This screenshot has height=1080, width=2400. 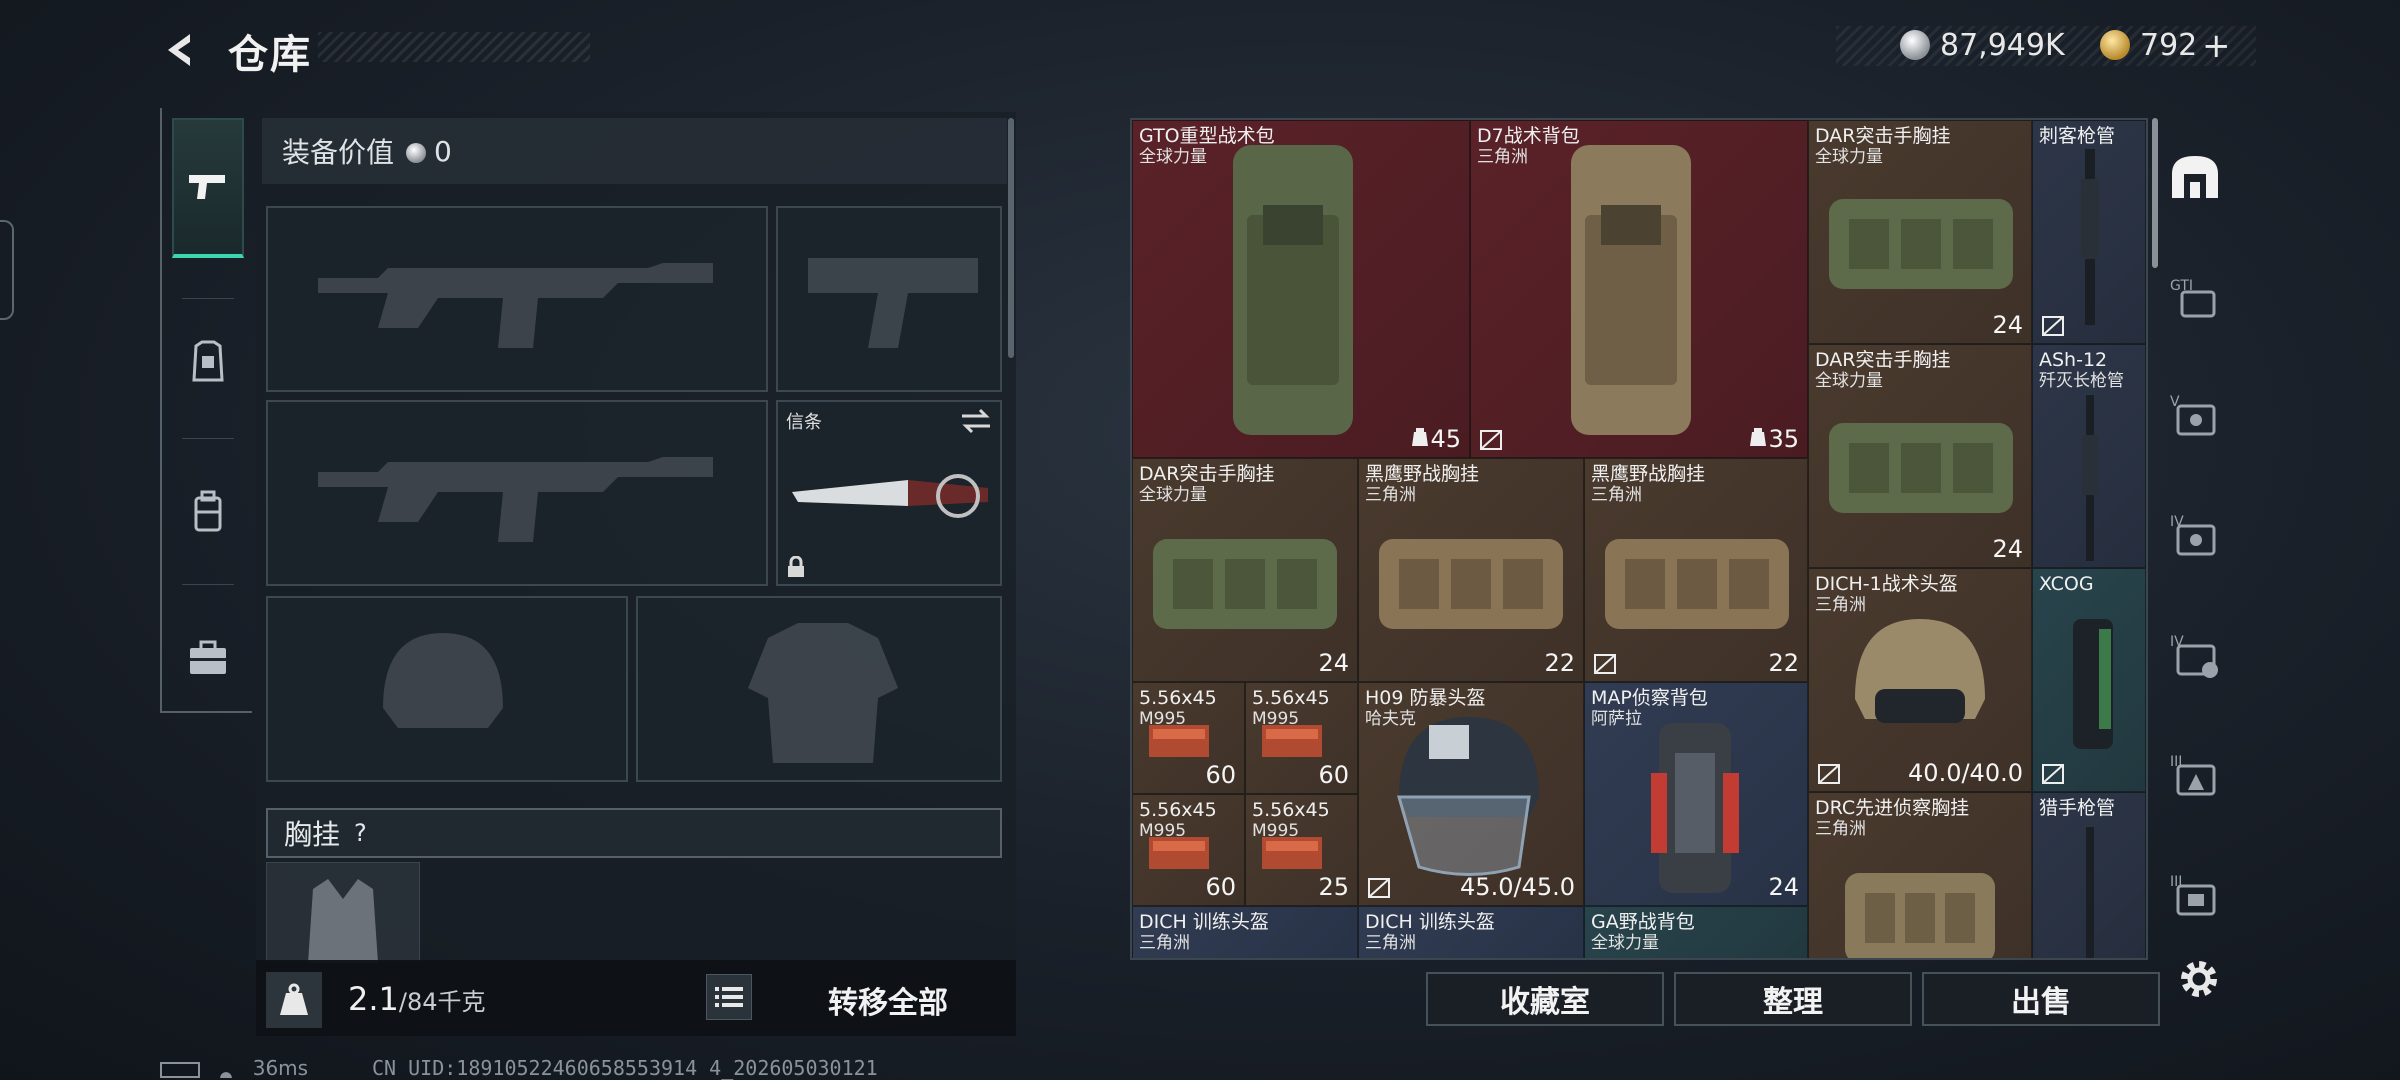 What do you see at coordinates (2089, 232) in the screenshot?
I see `item-cell-assassin-barrel: 刺客枪管` at bounding box center [2089, 232].